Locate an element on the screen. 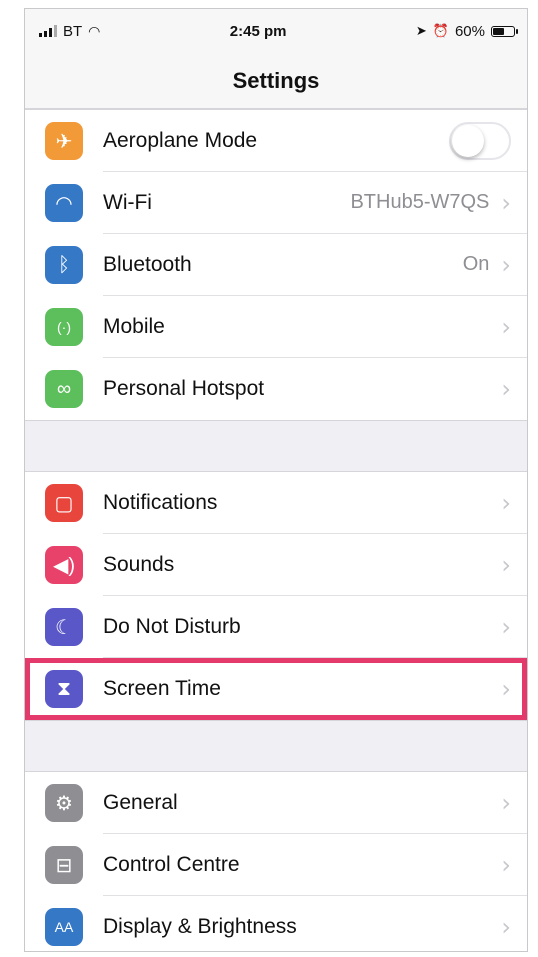 The image size is (538, 957). wifi-status-icon: ◠ is located at coordinates (94, 30).